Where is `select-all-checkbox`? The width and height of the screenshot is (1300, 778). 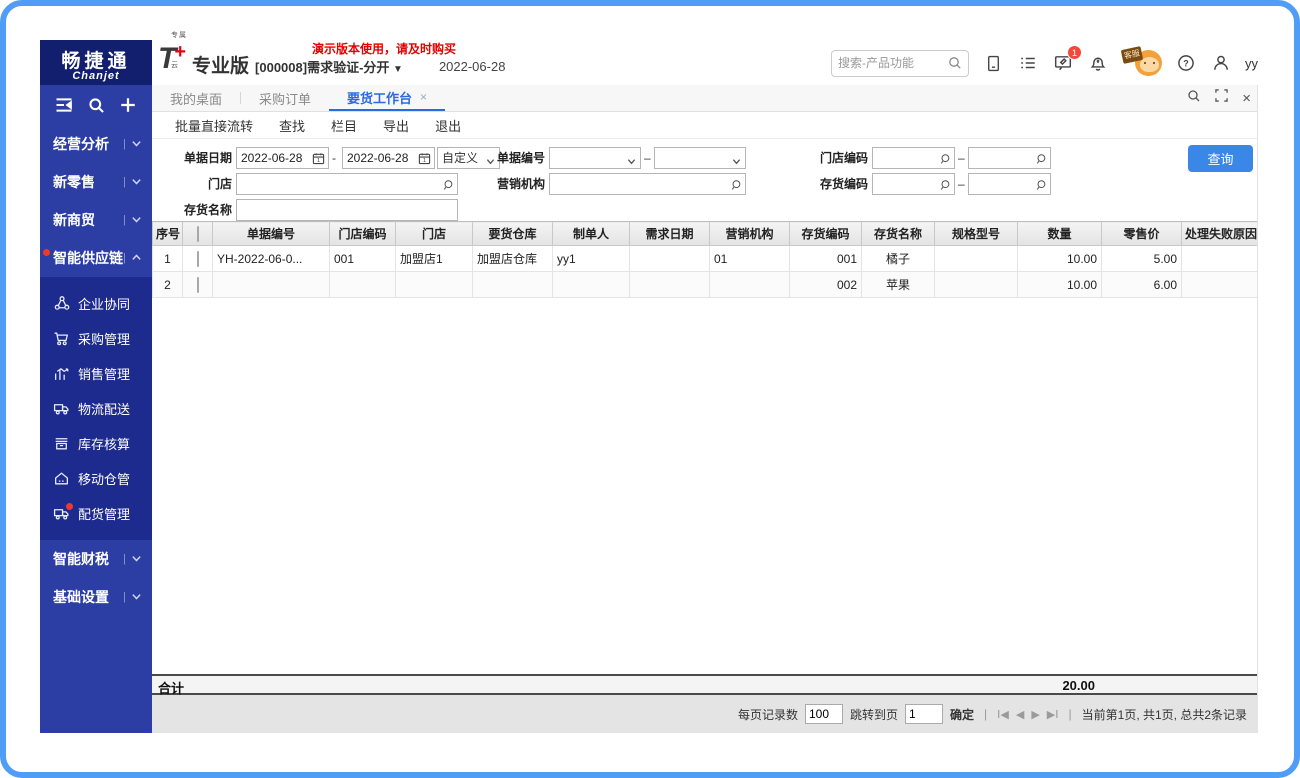 select-all-checkbox is located at coordinates (197, 233).